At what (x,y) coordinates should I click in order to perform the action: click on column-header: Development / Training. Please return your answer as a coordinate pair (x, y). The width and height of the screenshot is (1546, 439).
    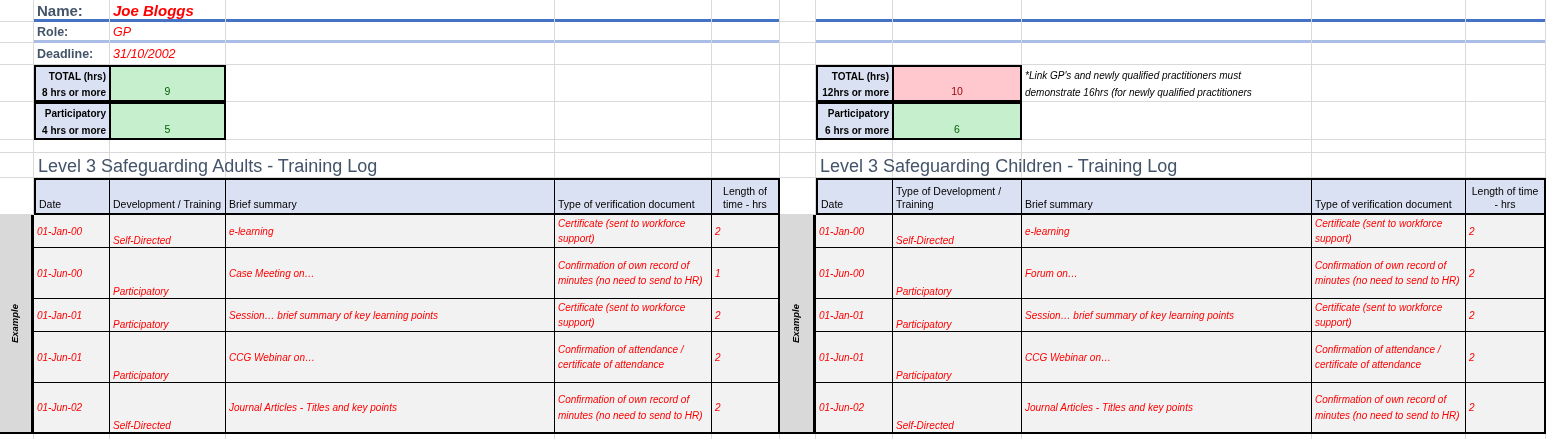
    Looking at the image, I should click on (168, 196).